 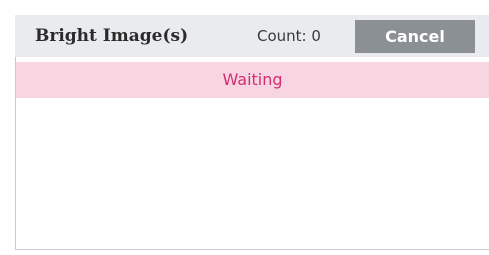 I want to click on cancel-button: Cancel, so click(x=415, y=36).